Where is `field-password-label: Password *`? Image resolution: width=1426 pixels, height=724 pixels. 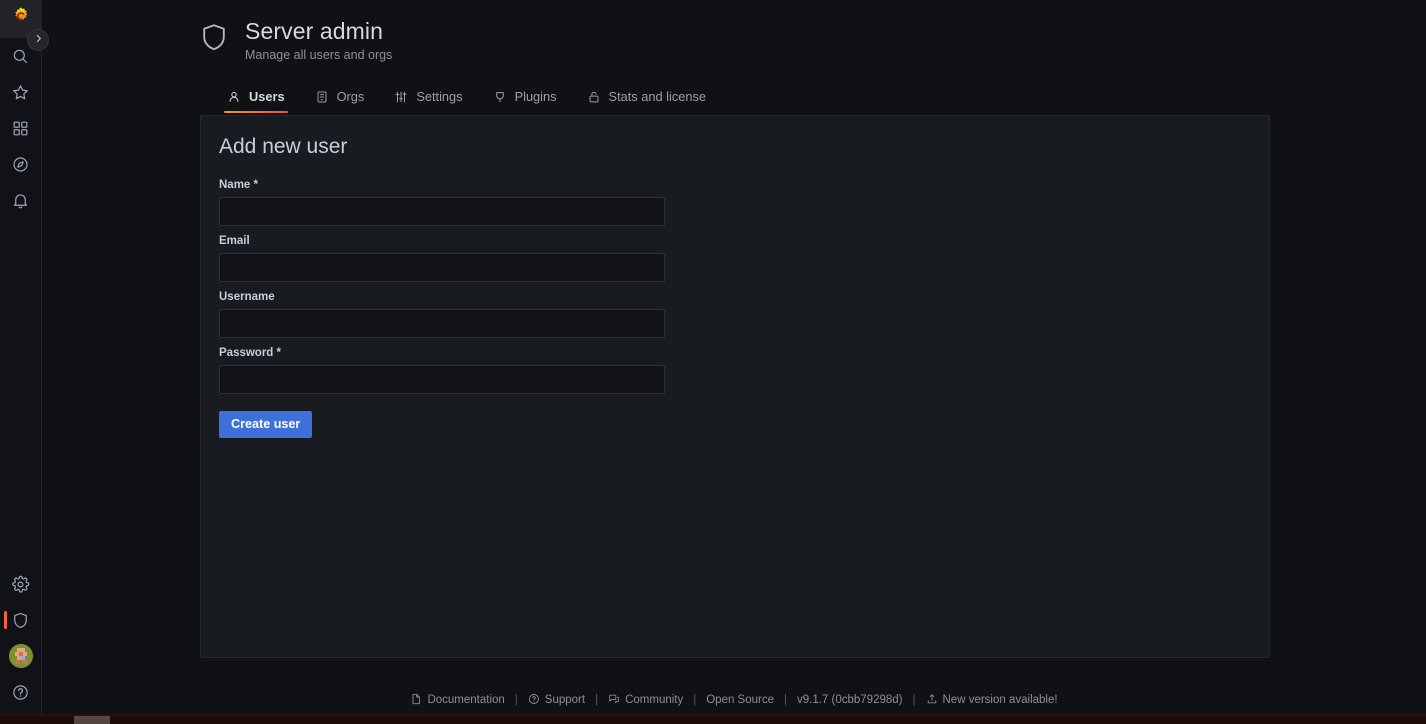 field-password-label: Password * is located at coordinates (250, 353).